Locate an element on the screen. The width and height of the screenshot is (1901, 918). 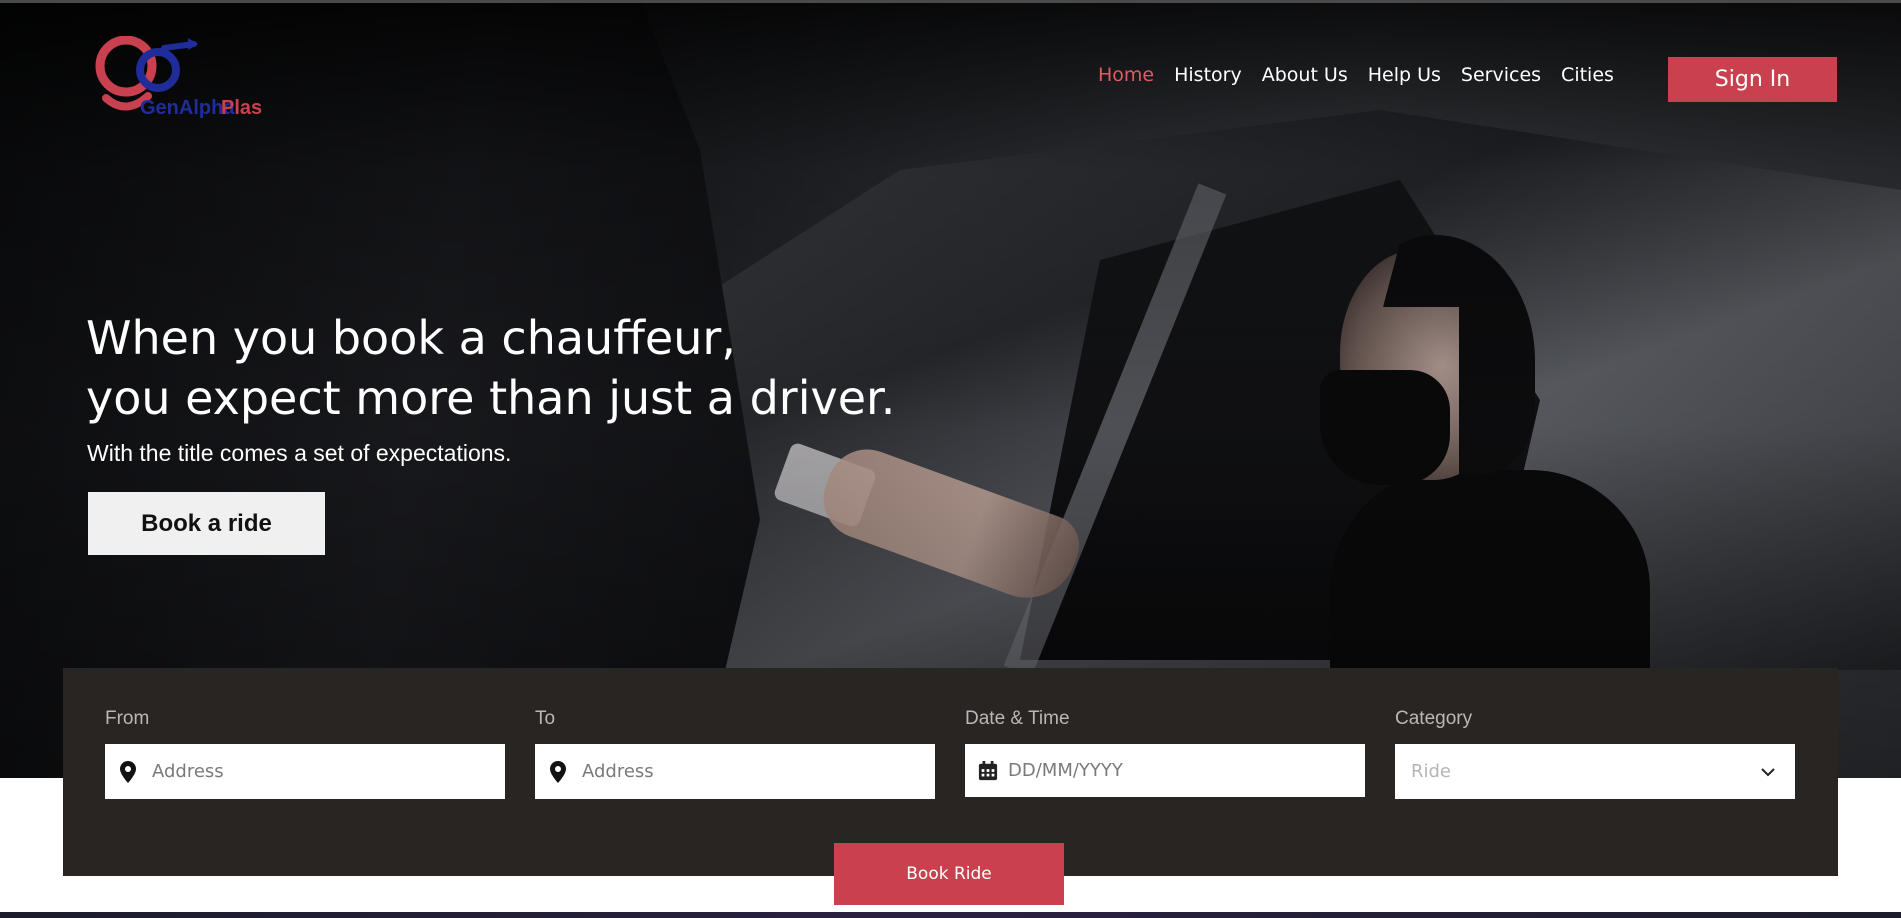
nav-about-us: About Us is located at coordinates (1305, 75).